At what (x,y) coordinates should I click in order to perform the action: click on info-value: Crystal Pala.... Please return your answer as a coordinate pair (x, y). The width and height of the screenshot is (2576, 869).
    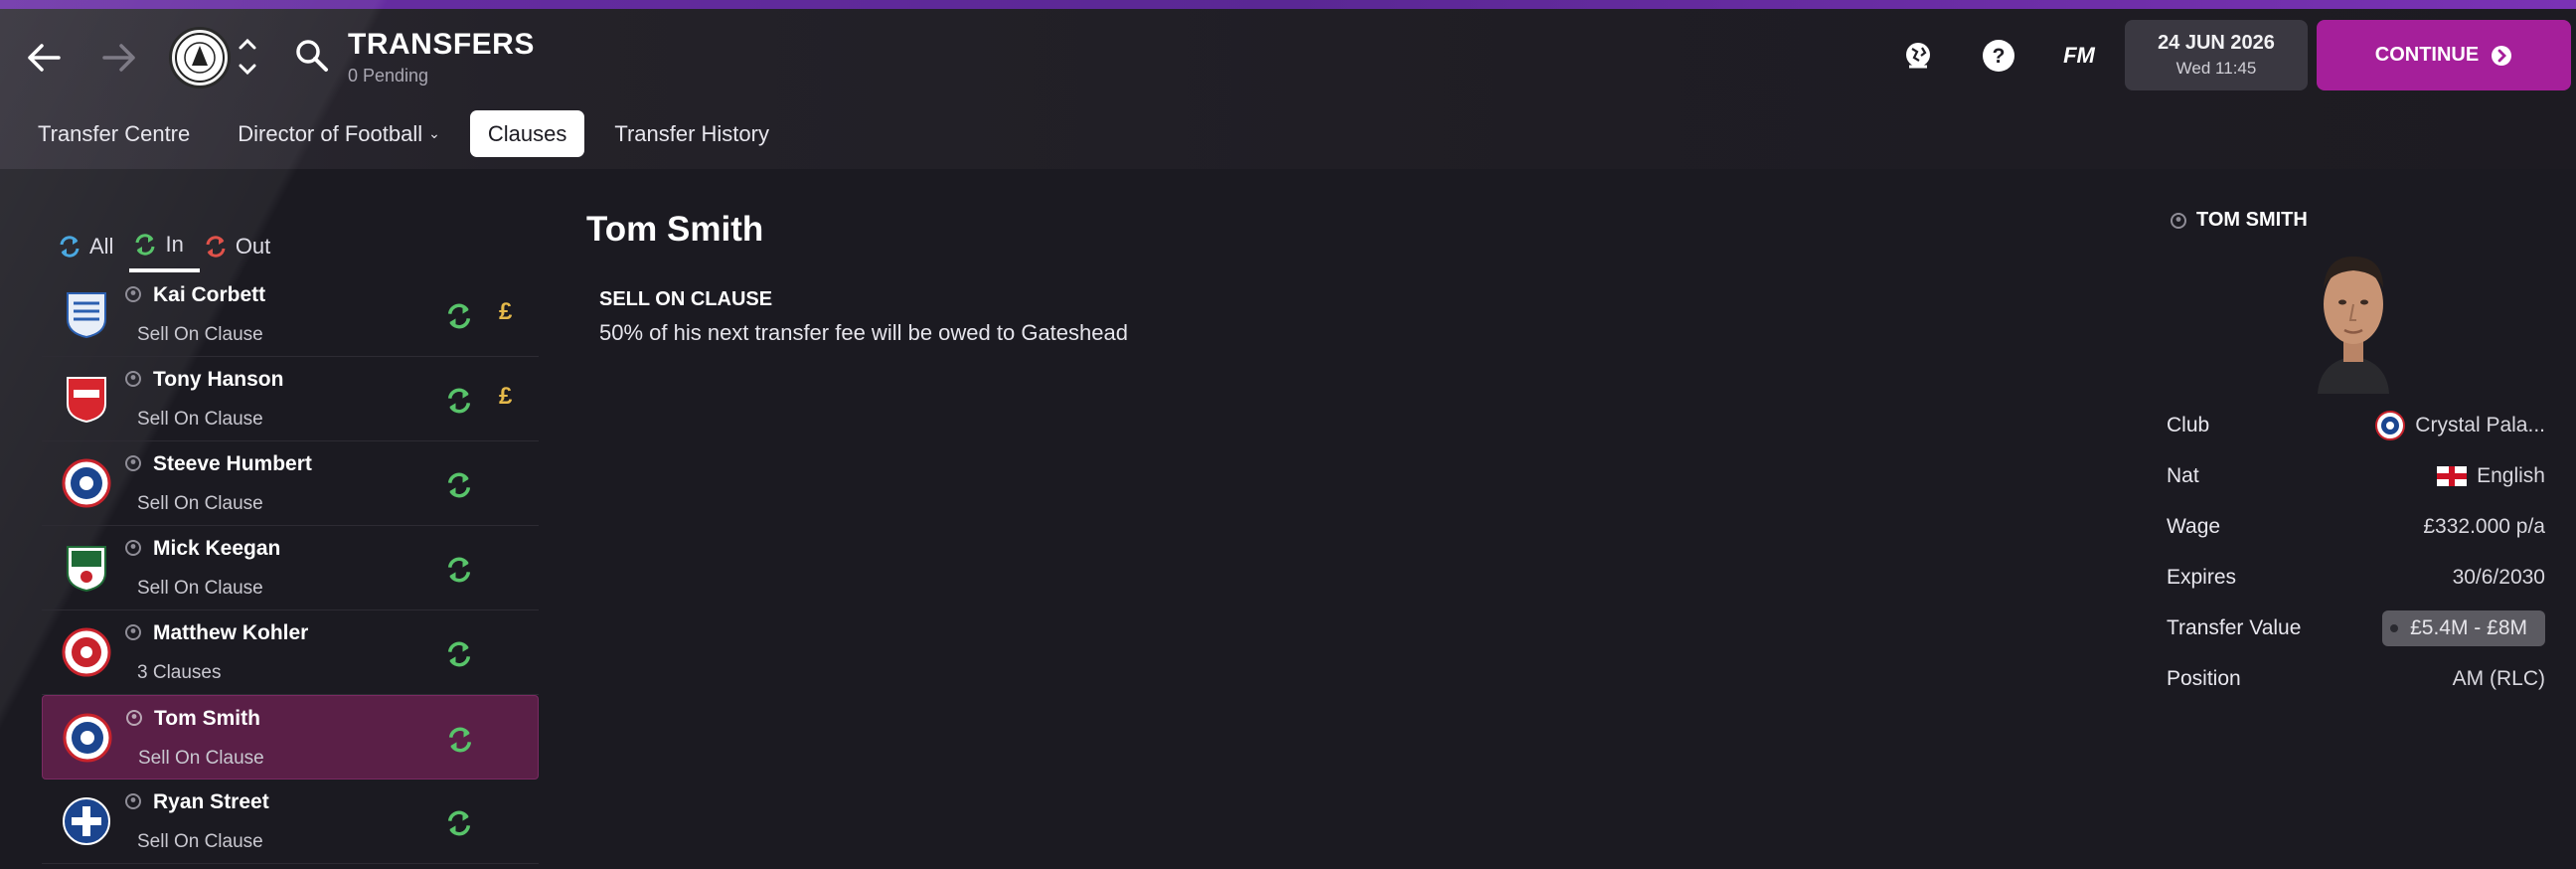
    Looking at the image, I should click on (2480, 424).